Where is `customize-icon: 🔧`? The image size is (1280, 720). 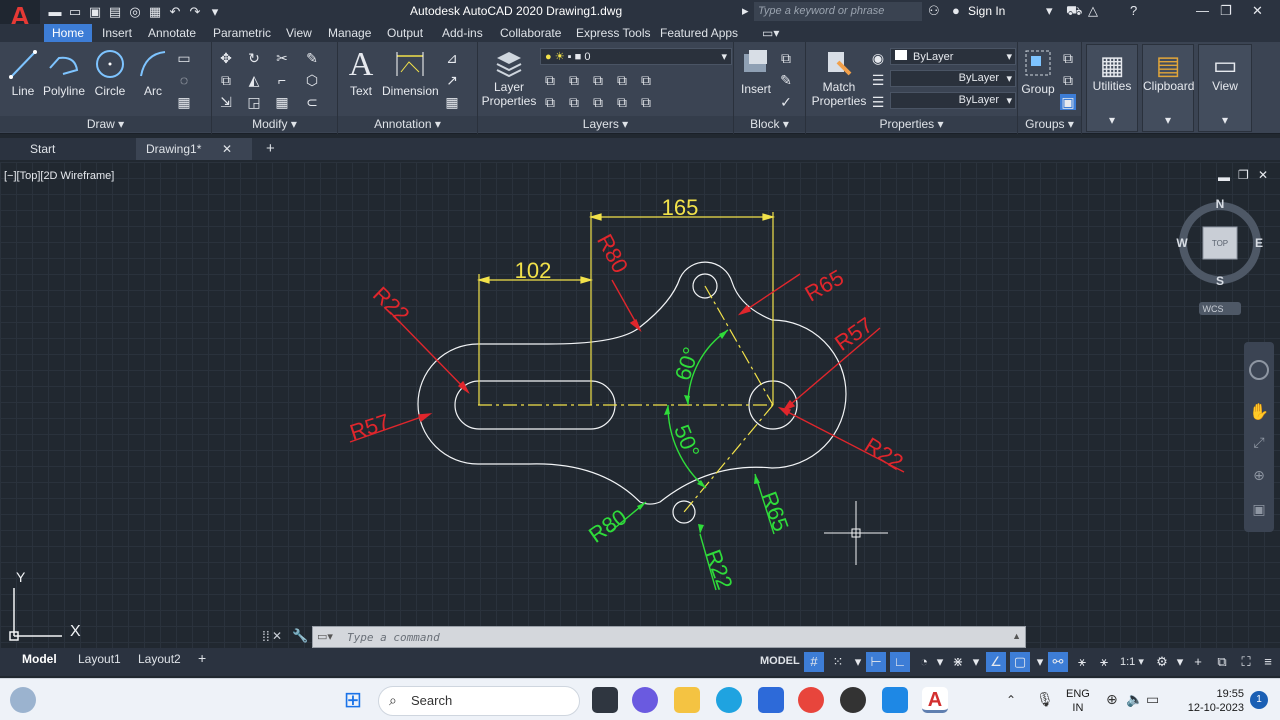
customize-icon: 🔧 is located at coordinates (300, 636).